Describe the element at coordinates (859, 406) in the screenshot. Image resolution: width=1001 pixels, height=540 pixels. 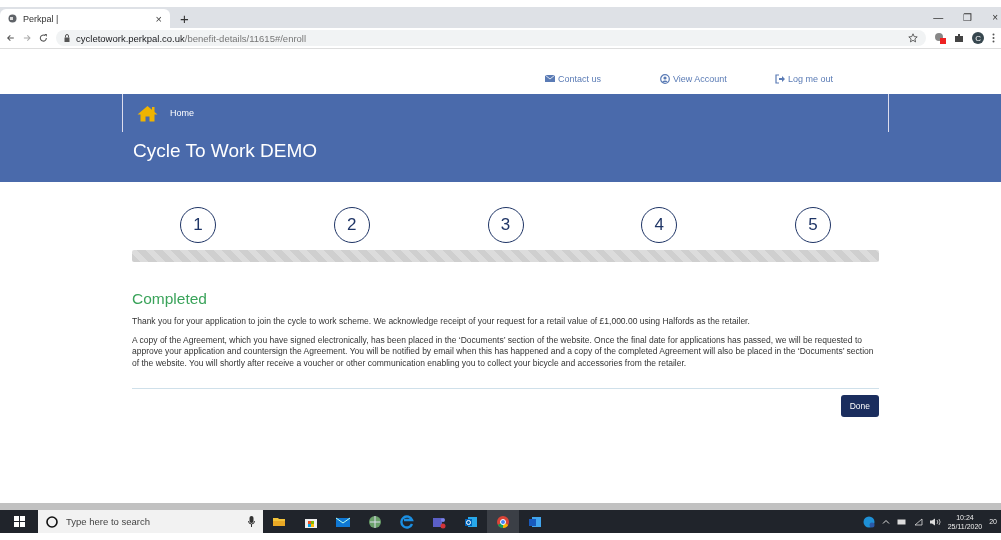
I see `done-button: Done` at that location.